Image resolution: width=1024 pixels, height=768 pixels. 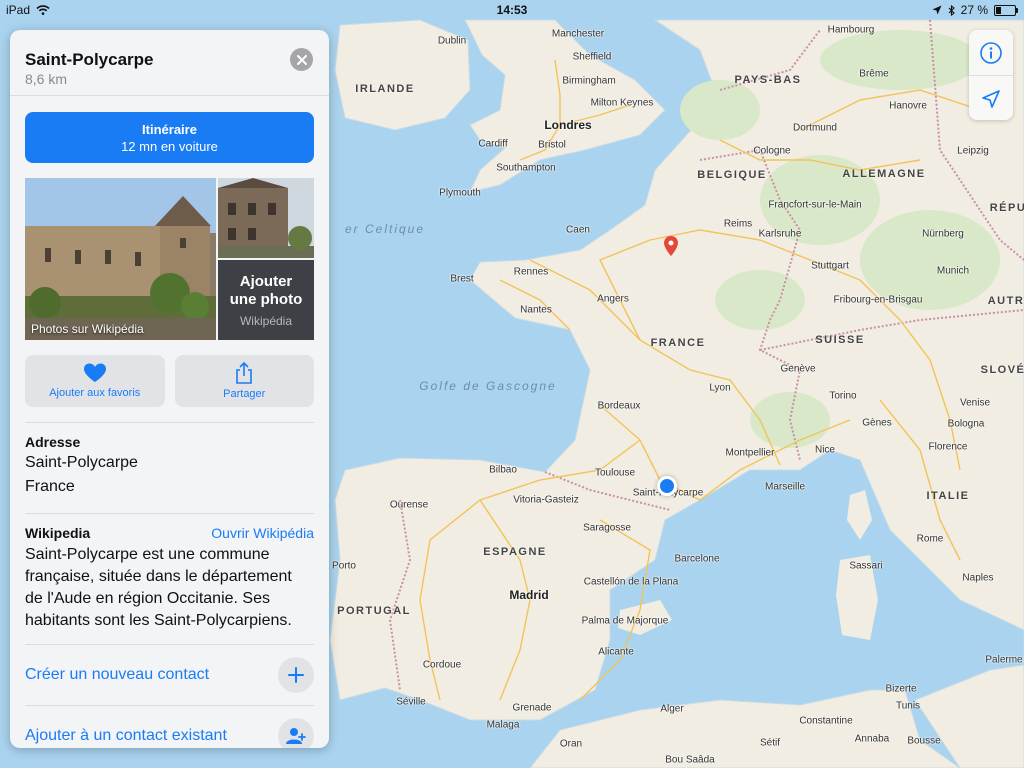 I want to click on sea-label: Golfe de Gascogne, so click(x=488, y=386).